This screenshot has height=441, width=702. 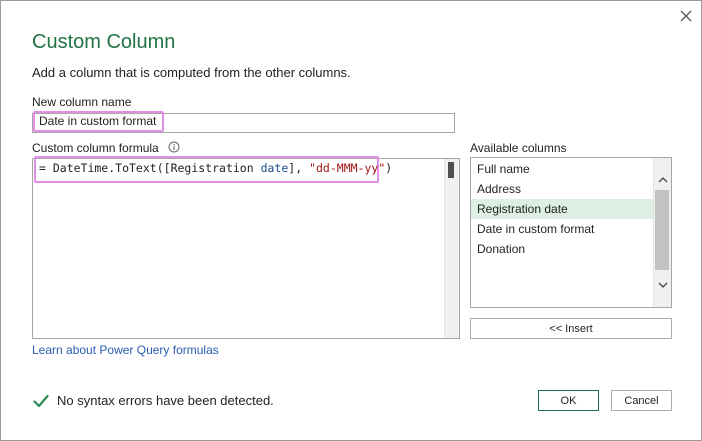 What do you see at coordinates (389, 168) in the screenshot?
I see `formula-close-paren: )` at bounding box center [389, 168].